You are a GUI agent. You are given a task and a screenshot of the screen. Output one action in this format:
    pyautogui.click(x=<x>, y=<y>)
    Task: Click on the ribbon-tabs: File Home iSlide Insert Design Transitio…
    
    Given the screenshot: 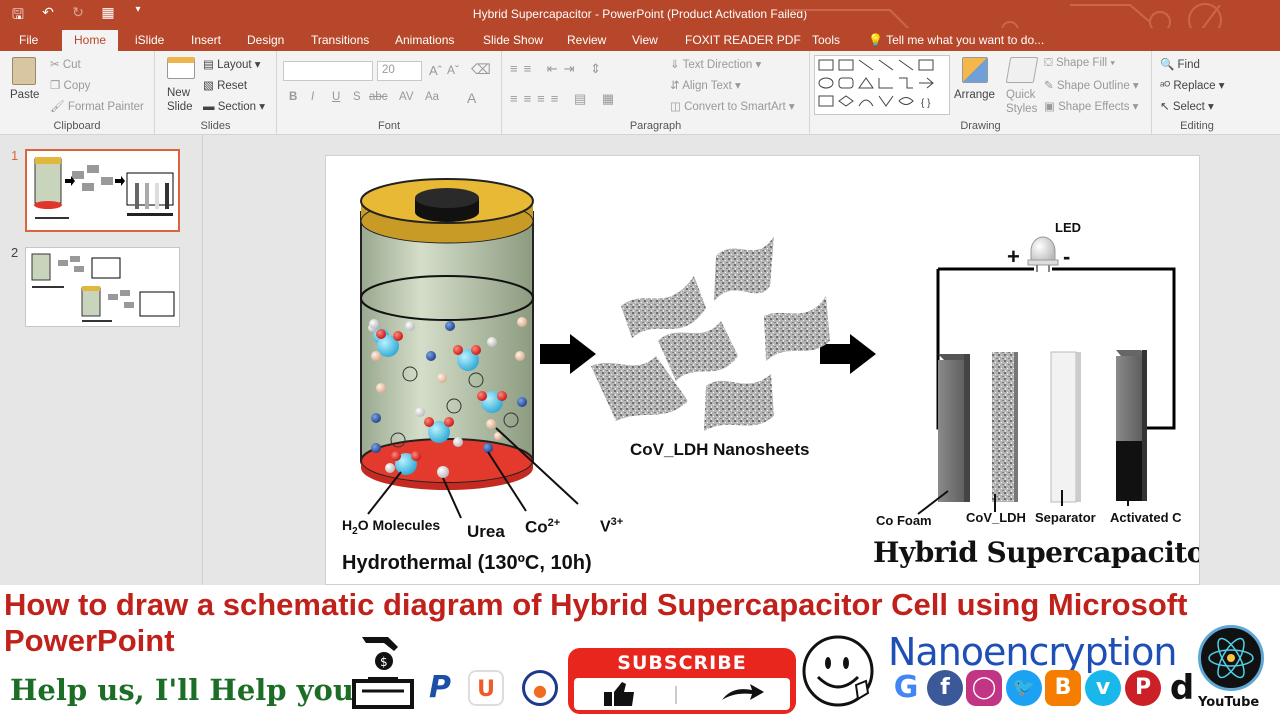 What is the action you would take?
    pyautogui.click(x=640, y=39)
    